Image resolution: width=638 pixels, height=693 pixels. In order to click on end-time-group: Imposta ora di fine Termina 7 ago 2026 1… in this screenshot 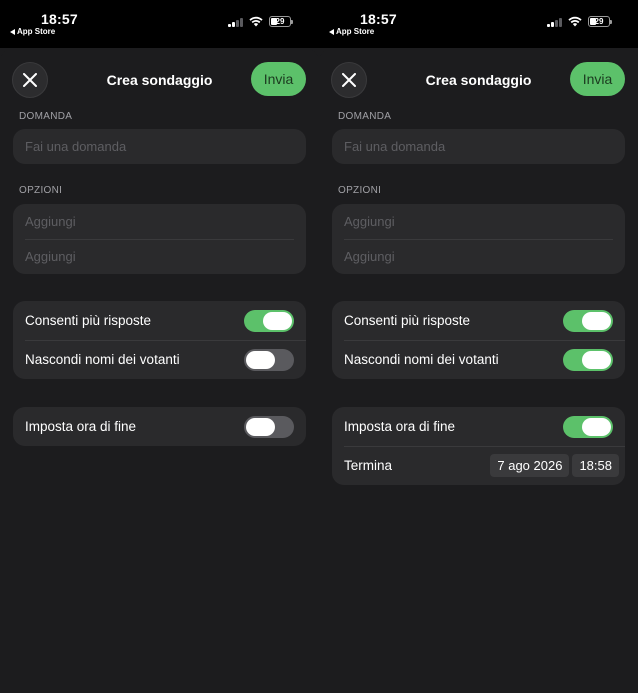, I will do `click(478, 446)`.